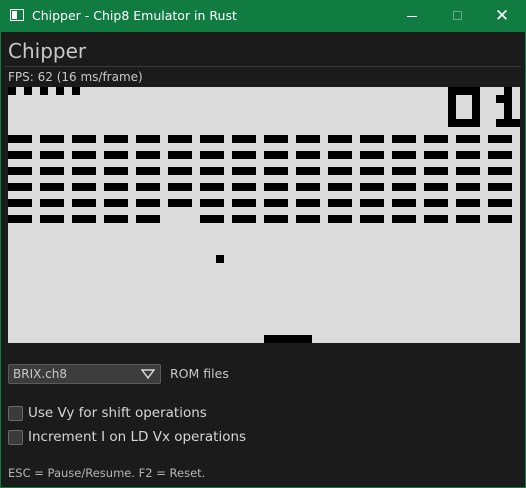 The height and width of the screenshot is (488, 526). What do you see at coordinates (84, 374) in the screenshot?
I see `rom-select: BRIX.ch8` at bounding box center [84, 374].